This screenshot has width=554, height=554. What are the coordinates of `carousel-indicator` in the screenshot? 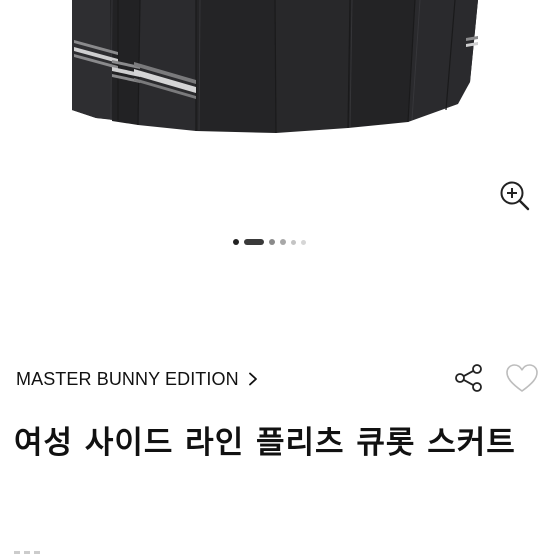 It's located at (269, 242).